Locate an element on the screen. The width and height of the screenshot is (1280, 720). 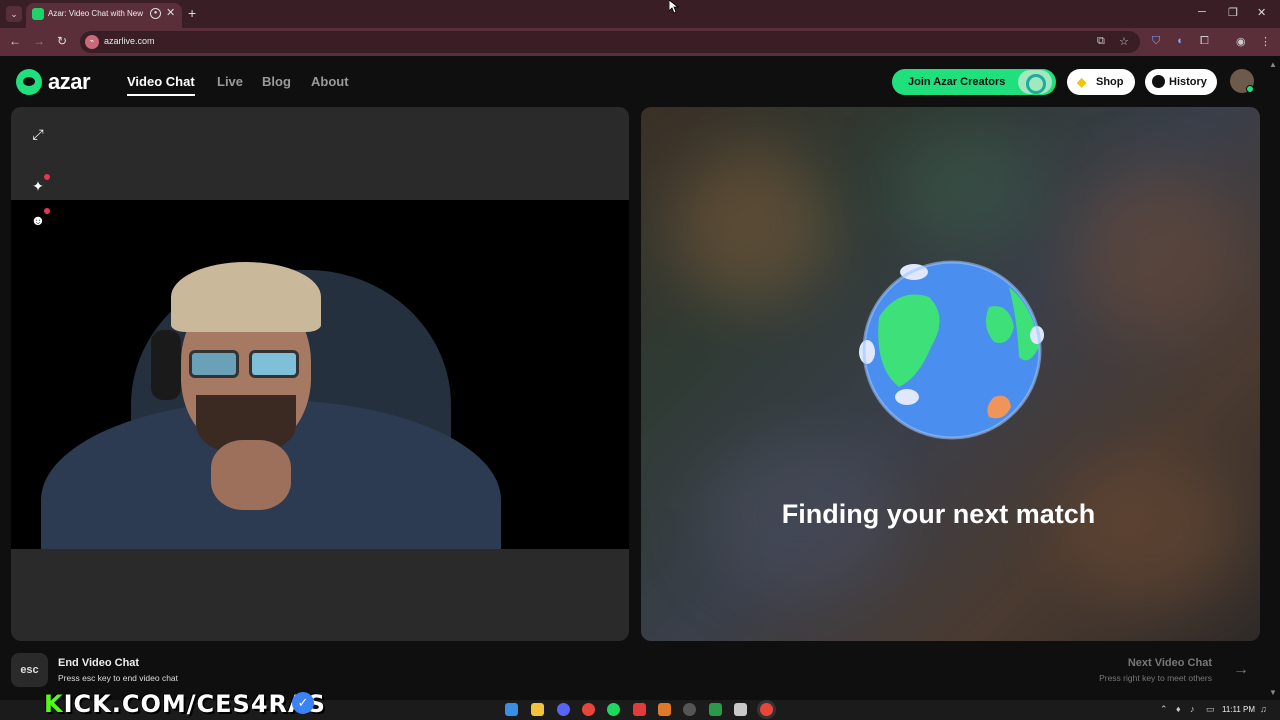
scroll-down-icon: ▼ is located at coordinates (1273, 692).